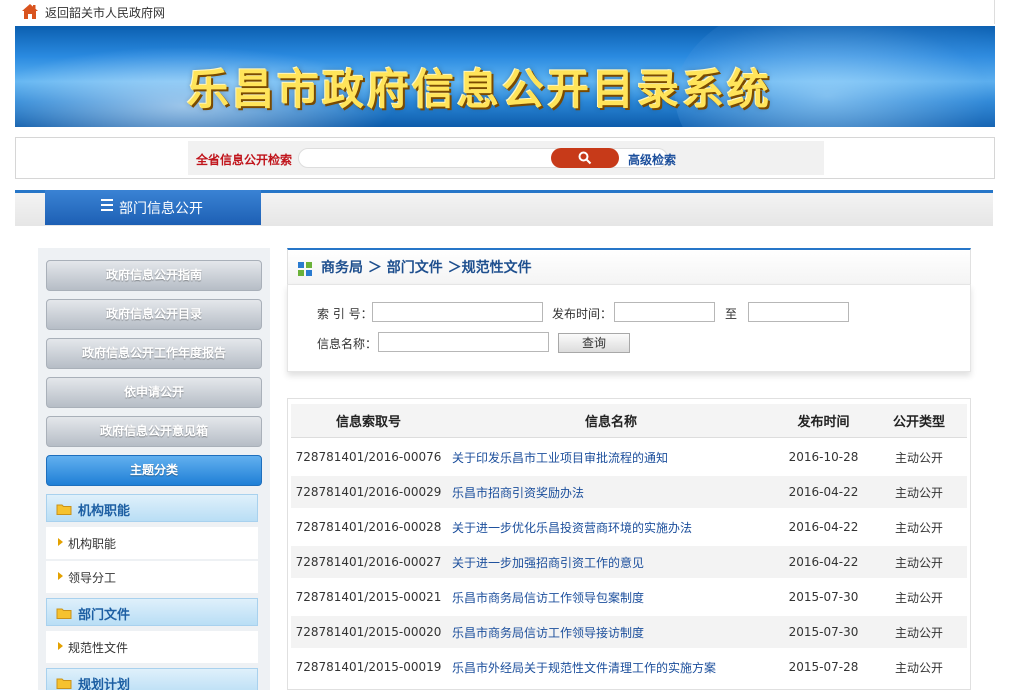  What do you see at coordinates (368, 421) in the screenshot?
I see `column-header: 信息索取号` at bounding box center [368, 421].